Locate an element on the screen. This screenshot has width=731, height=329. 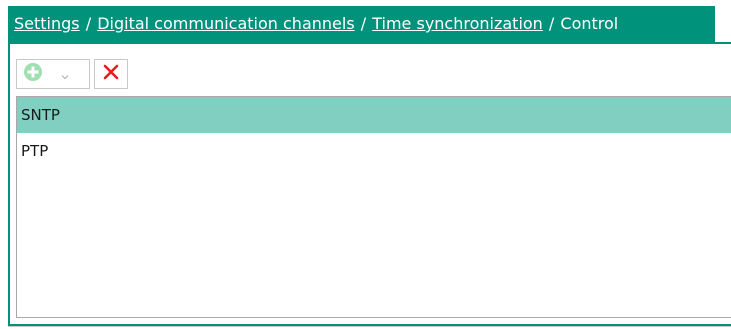
toolbar is located at coordinates (72, 74).